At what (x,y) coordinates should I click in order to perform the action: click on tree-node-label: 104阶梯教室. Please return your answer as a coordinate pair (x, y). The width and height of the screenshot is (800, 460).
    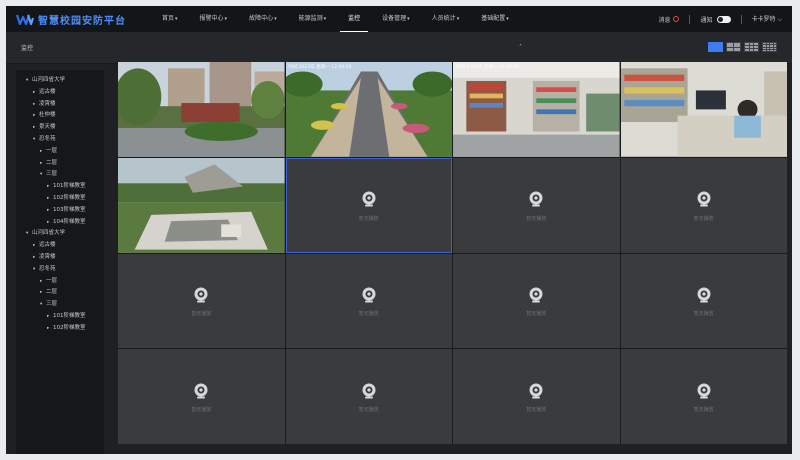
    Looking at the image, I should click on (69, 221).